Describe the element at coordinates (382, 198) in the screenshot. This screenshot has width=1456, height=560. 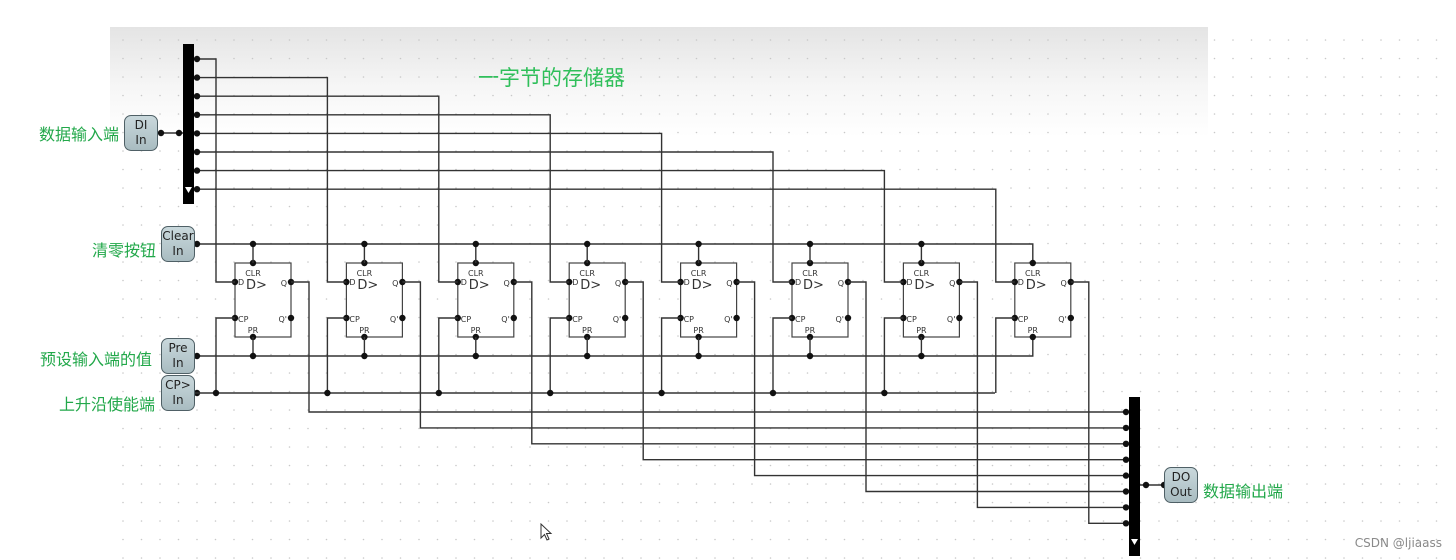
I see `data-bit-wire` at that location.